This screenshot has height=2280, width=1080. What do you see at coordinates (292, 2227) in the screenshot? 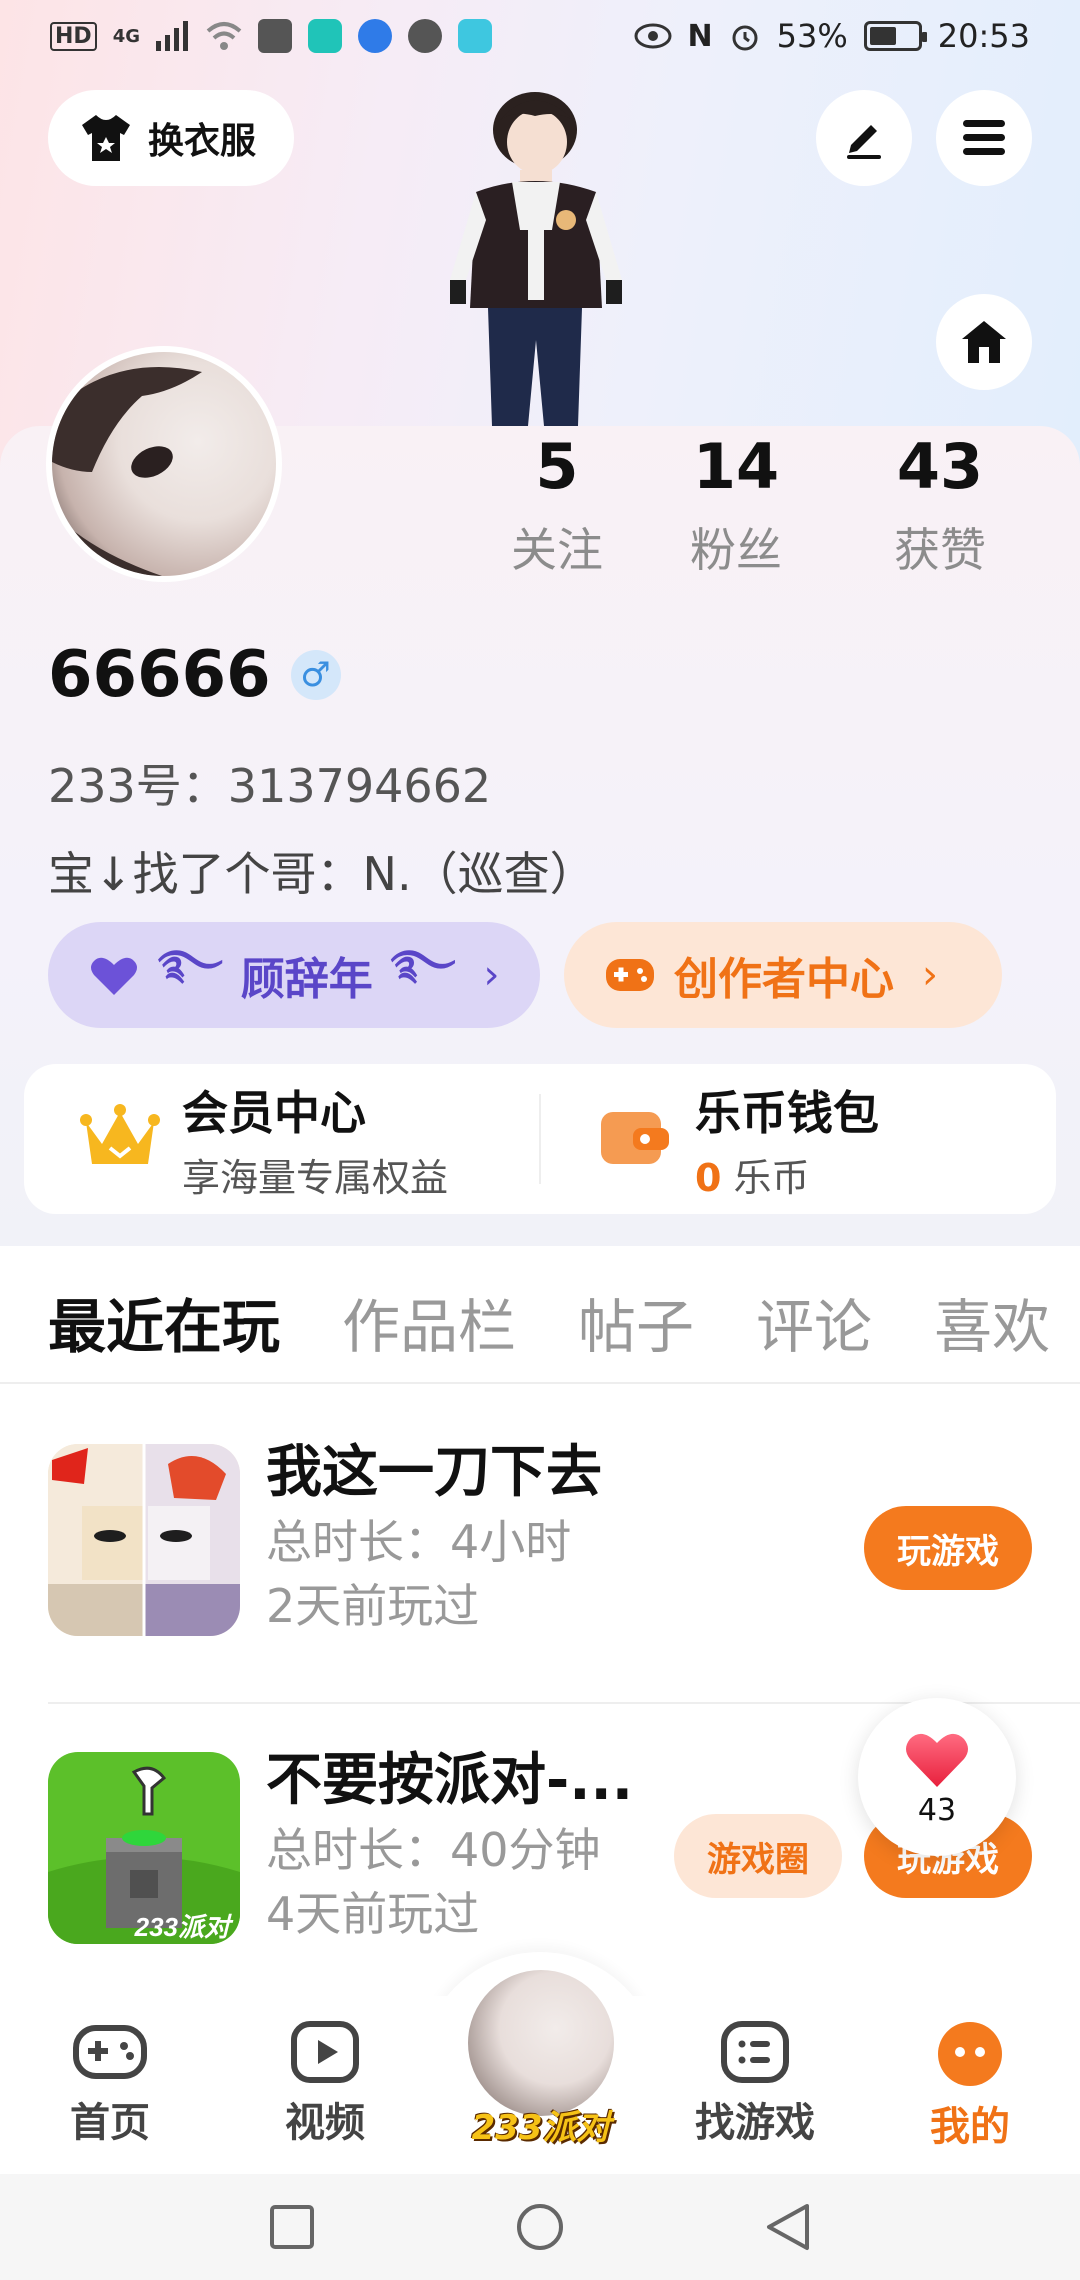
I see `recent-apps-icon` at bounding box center [292, 2227].